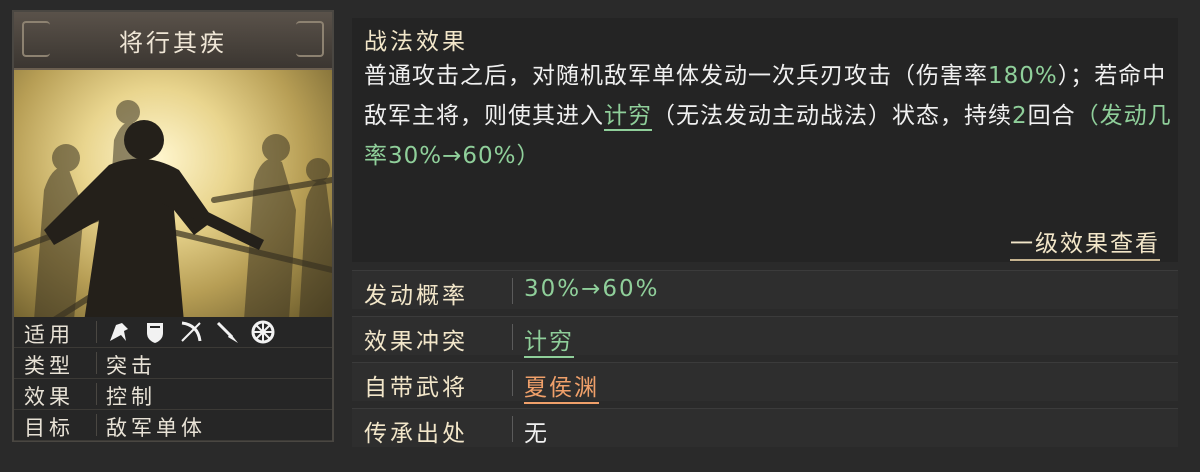 The image size is (1200, 472). I want to click on bow-icon, so click(191, 331).